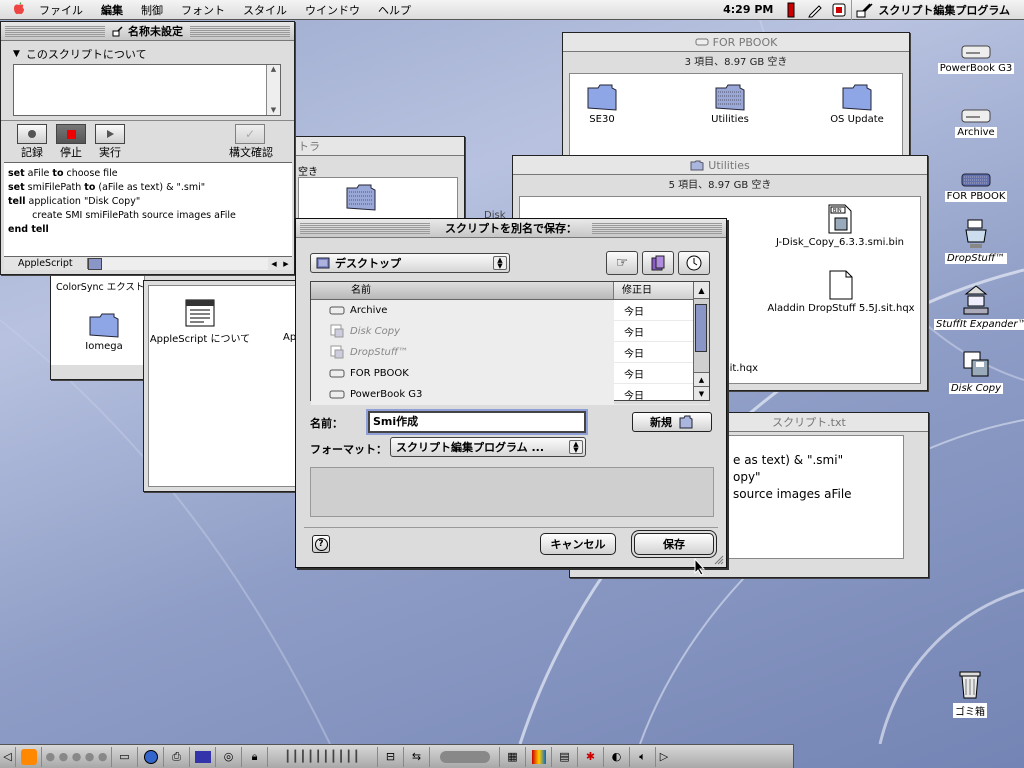 This screenshot has width=1024, height=768. Describe the element at coordinates (976, 241) in the screenshot. I see `desktop-icon-dropstuff: DropStuff™` at that location.